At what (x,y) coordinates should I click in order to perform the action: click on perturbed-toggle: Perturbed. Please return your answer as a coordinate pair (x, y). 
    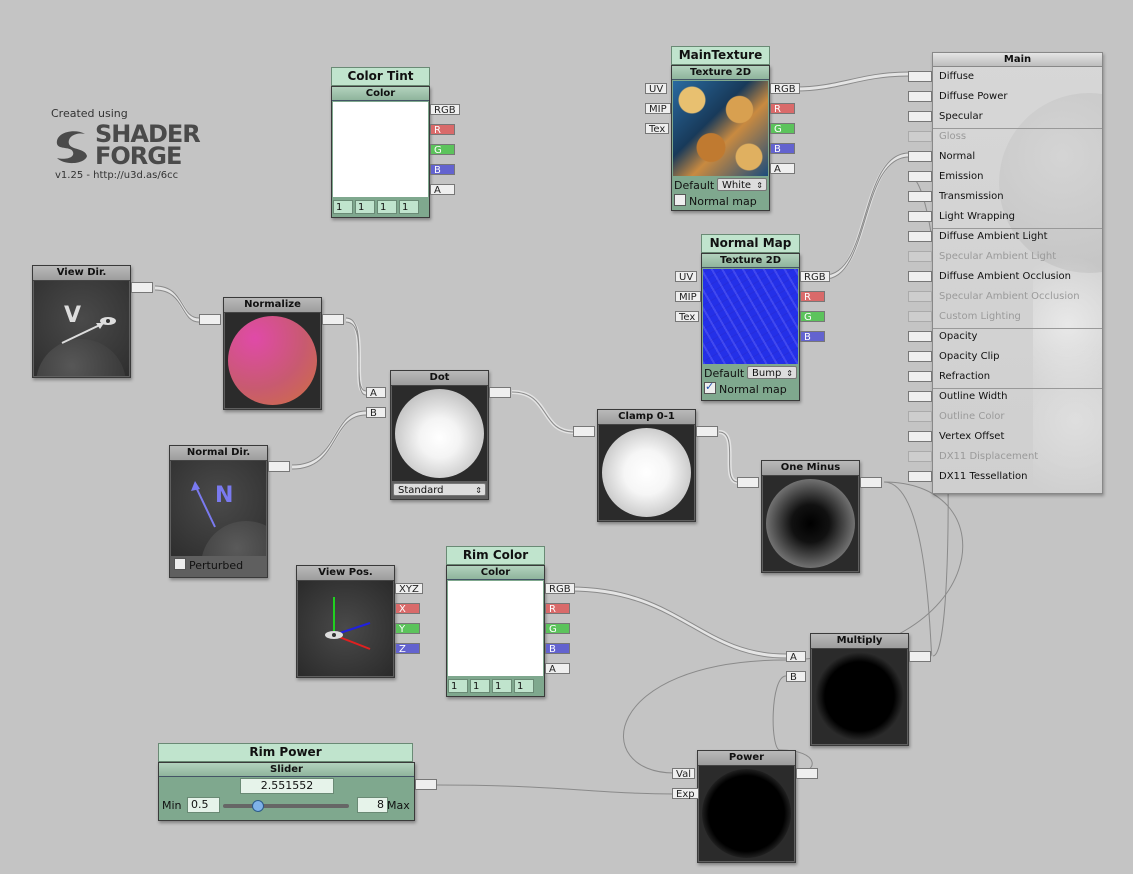
    Looking at the image, I should click on (208, 565).